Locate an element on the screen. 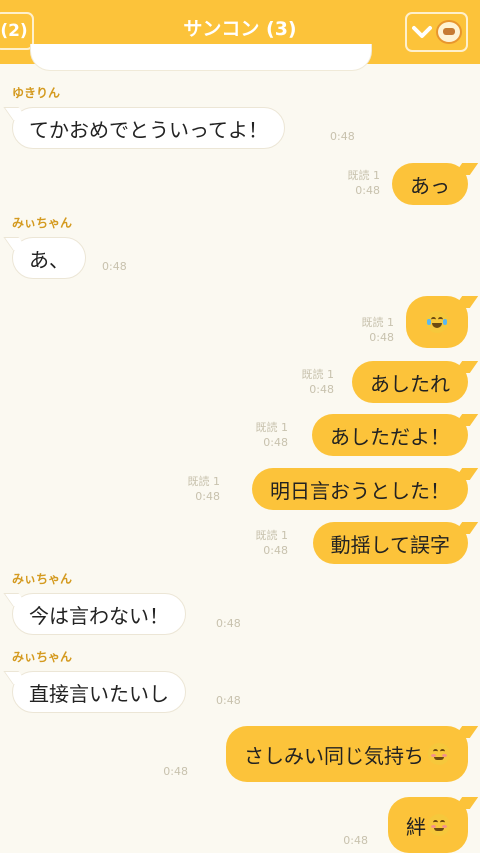 The height and width of the screenshot is (853, 480). face-with-tears-of-joy-icon is located at coordinates (437, 322).